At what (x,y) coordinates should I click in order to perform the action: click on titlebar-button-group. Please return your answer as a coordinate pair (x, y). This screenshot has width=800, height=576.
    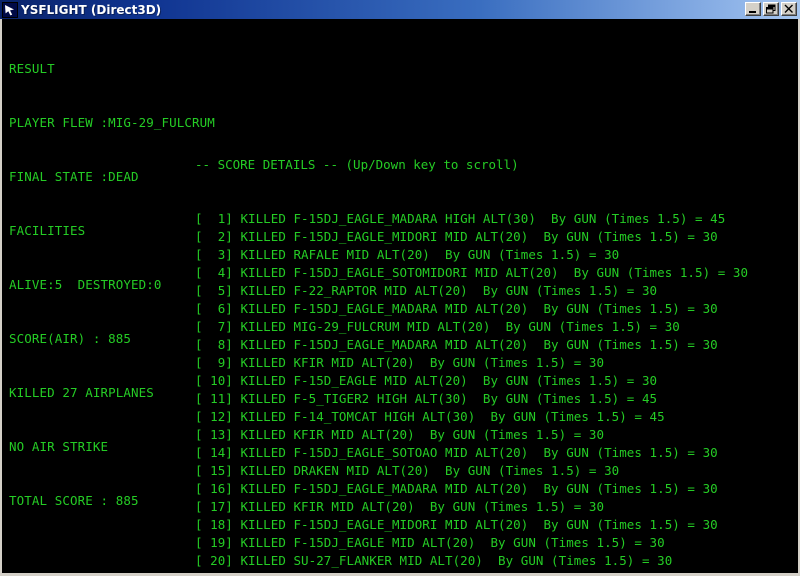
    Looking at the image, I should click on (771, 9).